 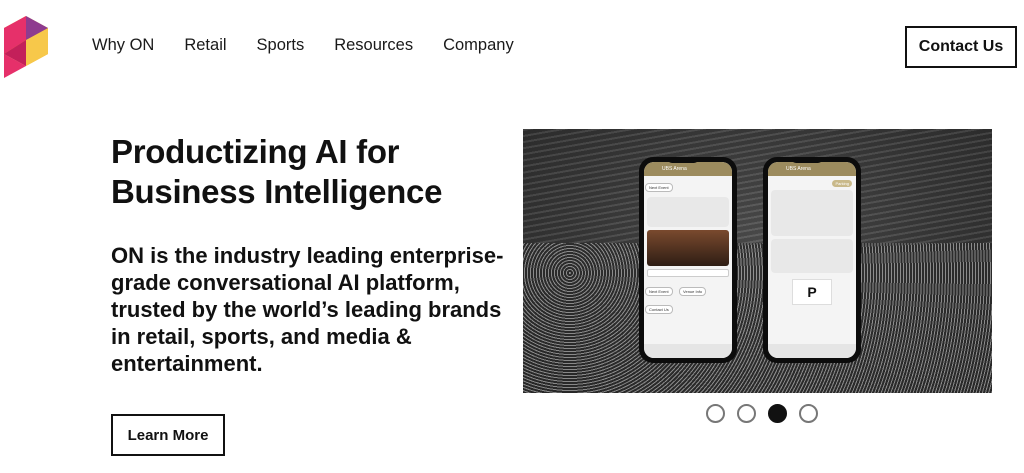 I want to click on chip-venue-info: Venue Info, so click(x=693, y=291).